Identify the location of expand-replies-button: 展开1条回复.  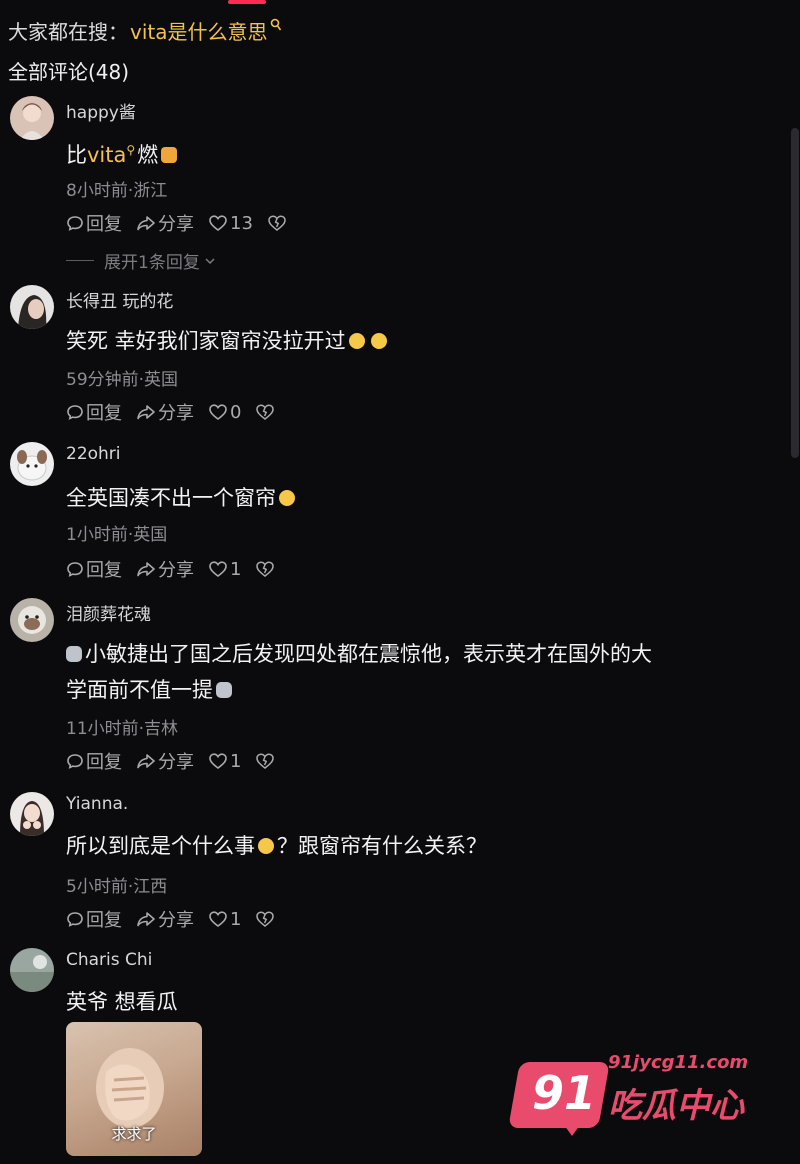
(141, 260).